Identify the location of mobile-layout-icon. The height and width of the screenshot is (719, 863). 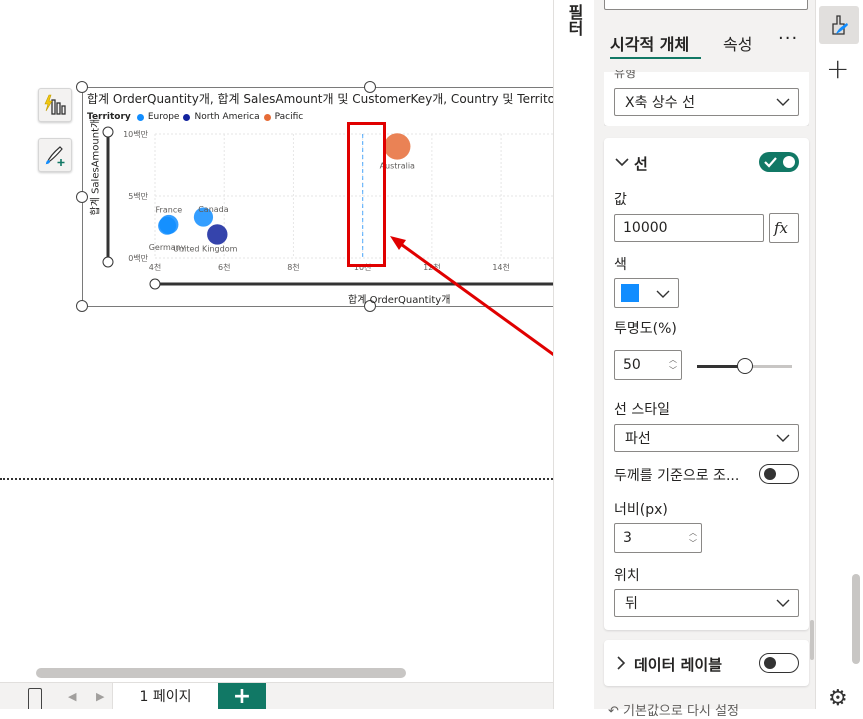
(35, 698).